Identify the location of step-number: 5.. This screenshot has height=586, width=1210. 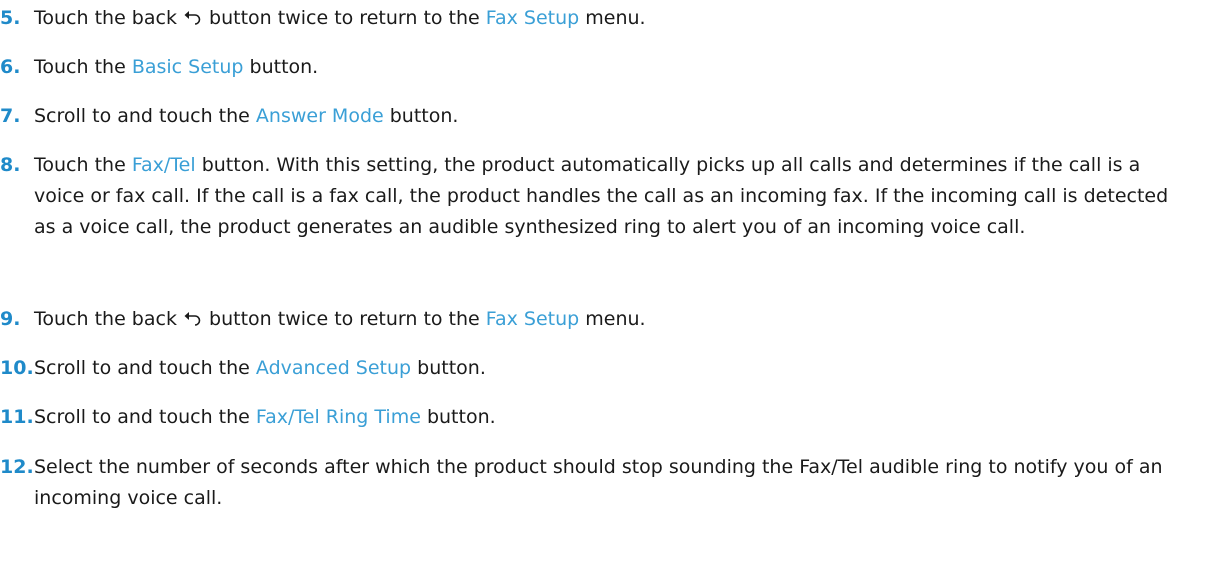
(10, 18).